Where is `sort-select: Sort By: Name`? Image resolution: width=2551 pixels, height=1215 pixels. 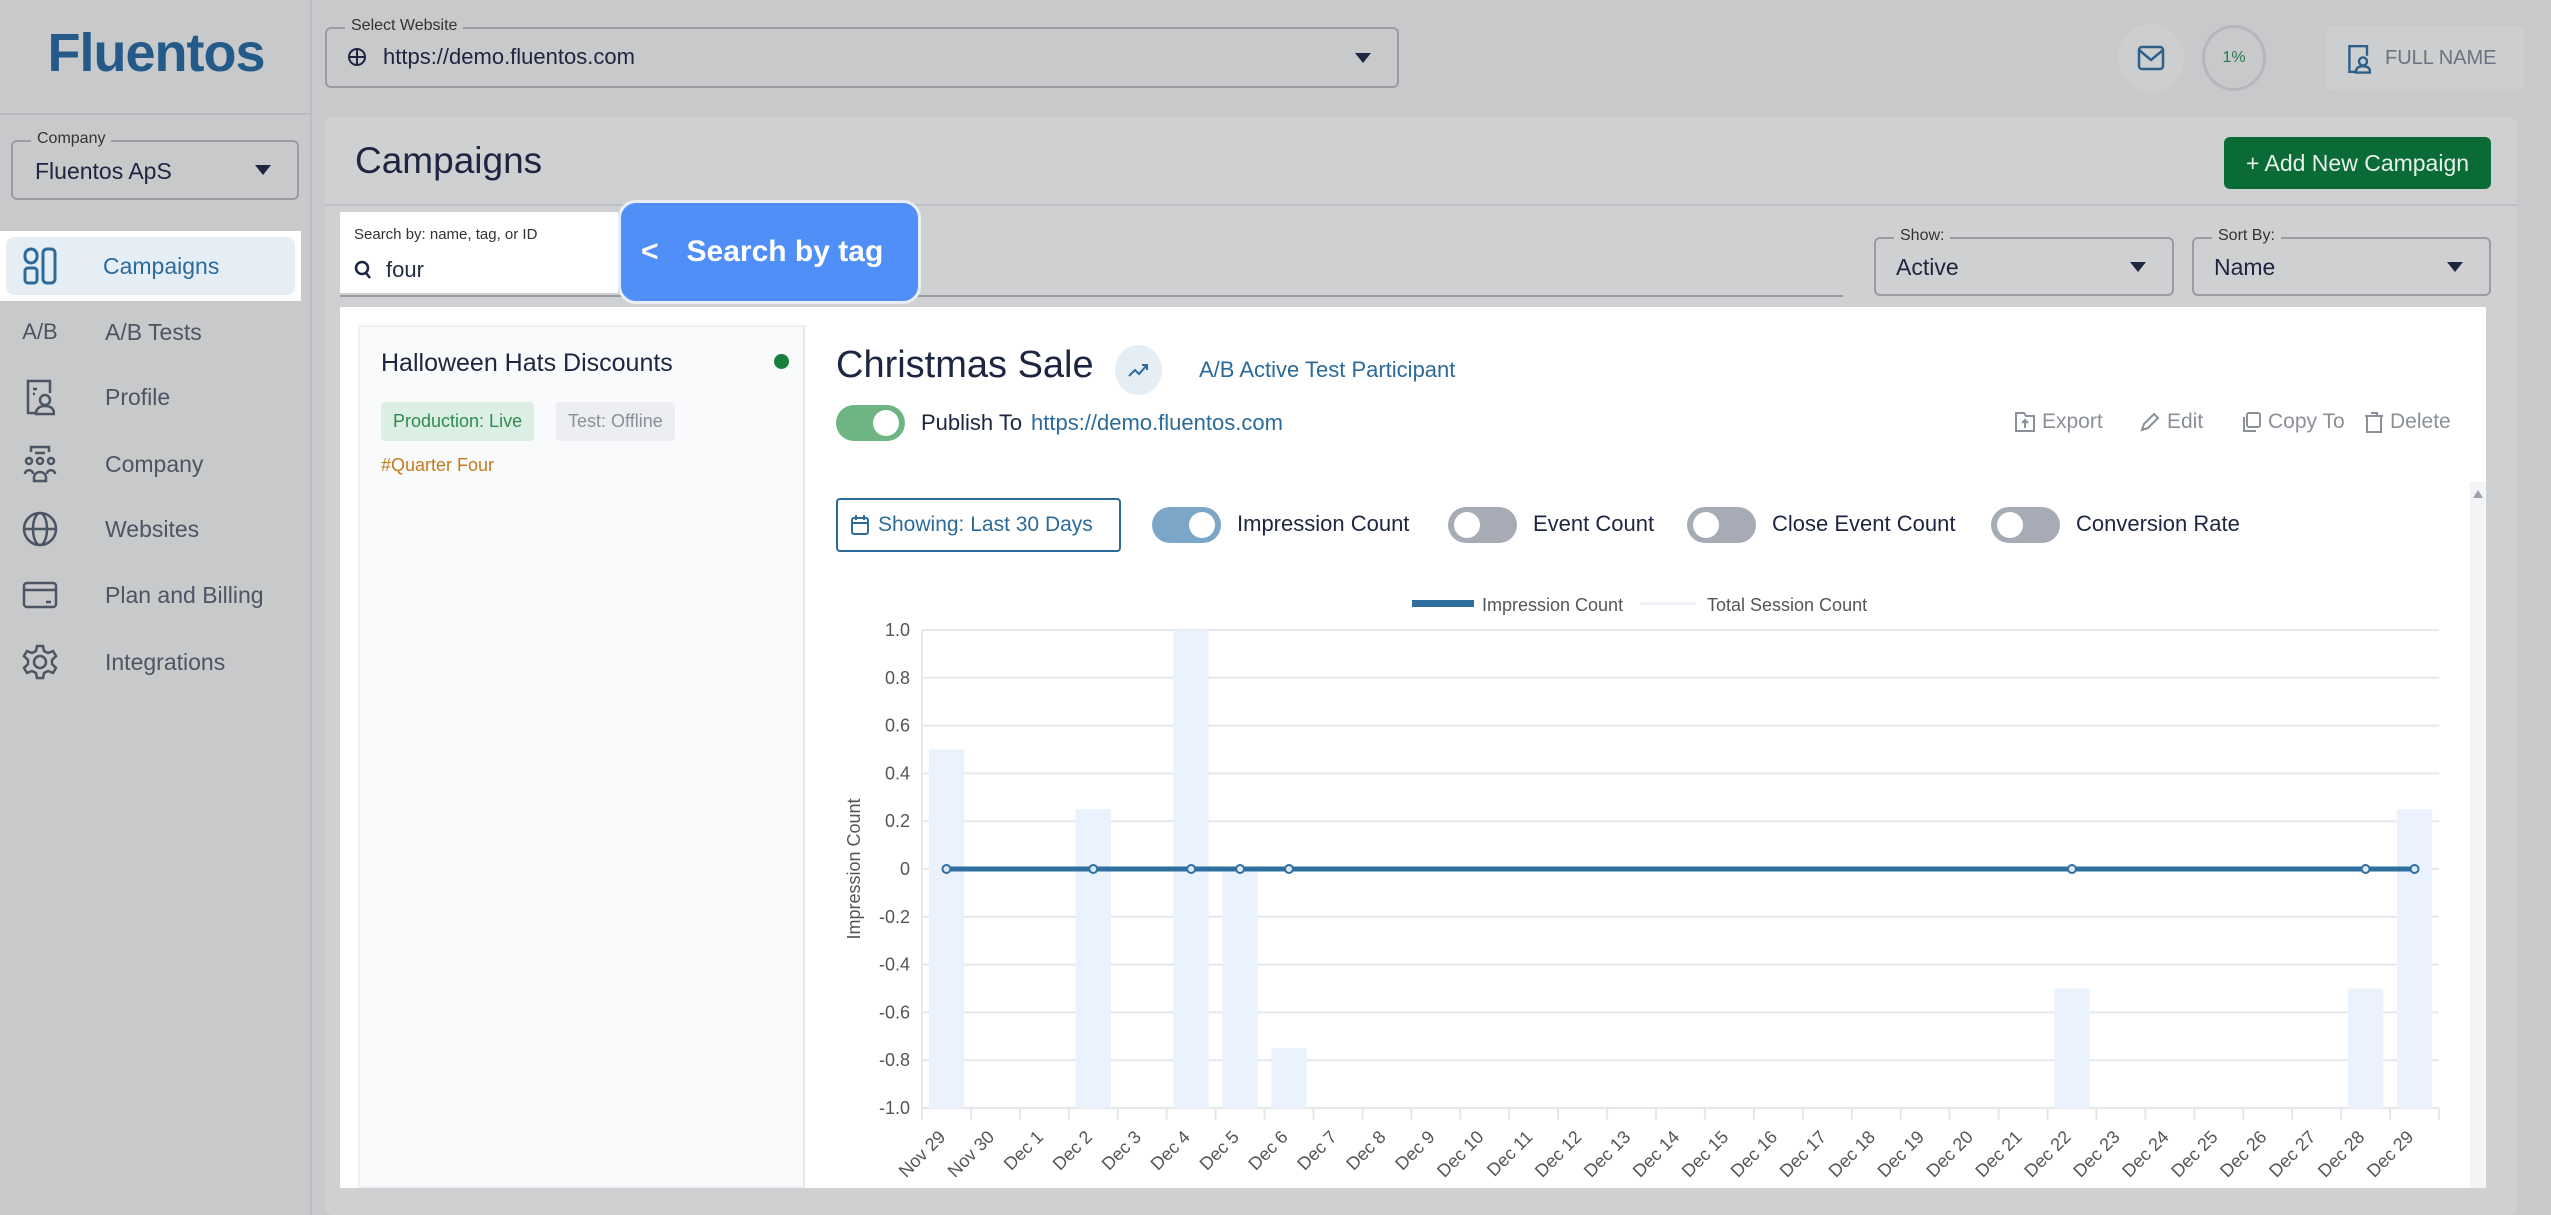
sort-select: Sort By: Name is located at coordinates (2341, 261).